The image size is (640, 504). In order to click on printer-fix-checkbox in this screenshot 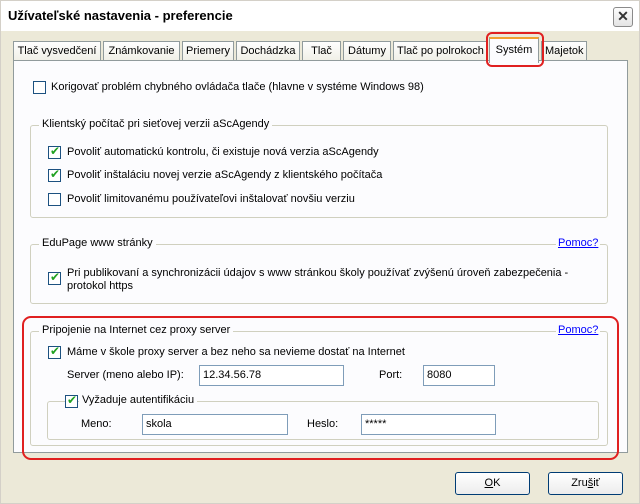, I will do `click(39, 87)`.